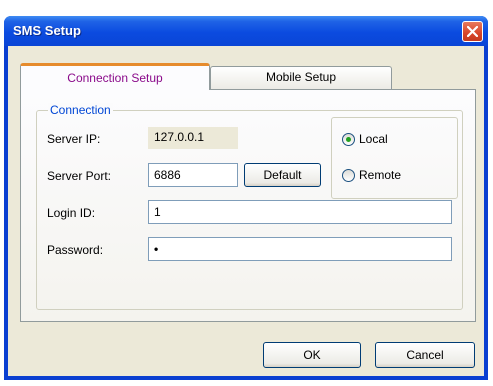  Describe the element at coordinates (47, 30) in the screenshot. I see `window-title: SMS Setup` at that location.